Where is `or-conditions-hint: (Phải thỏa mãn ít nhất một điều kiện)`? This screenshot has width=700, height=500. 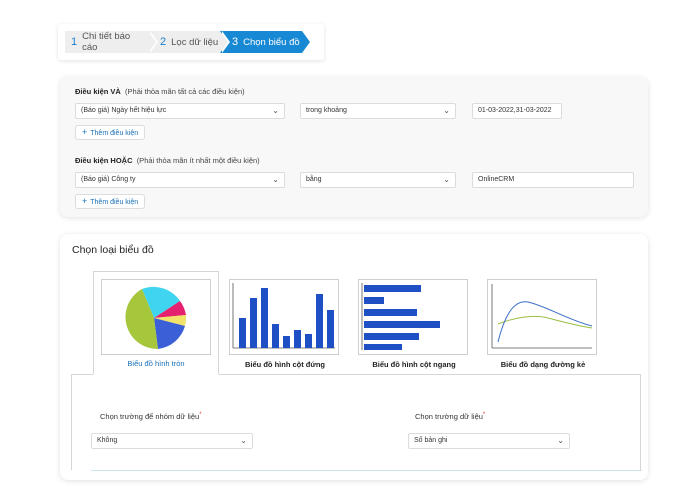 or-conditions-hint: (Phải thỏa mãn ít nhất một điều kiện) is located at coordinates (198, 160).